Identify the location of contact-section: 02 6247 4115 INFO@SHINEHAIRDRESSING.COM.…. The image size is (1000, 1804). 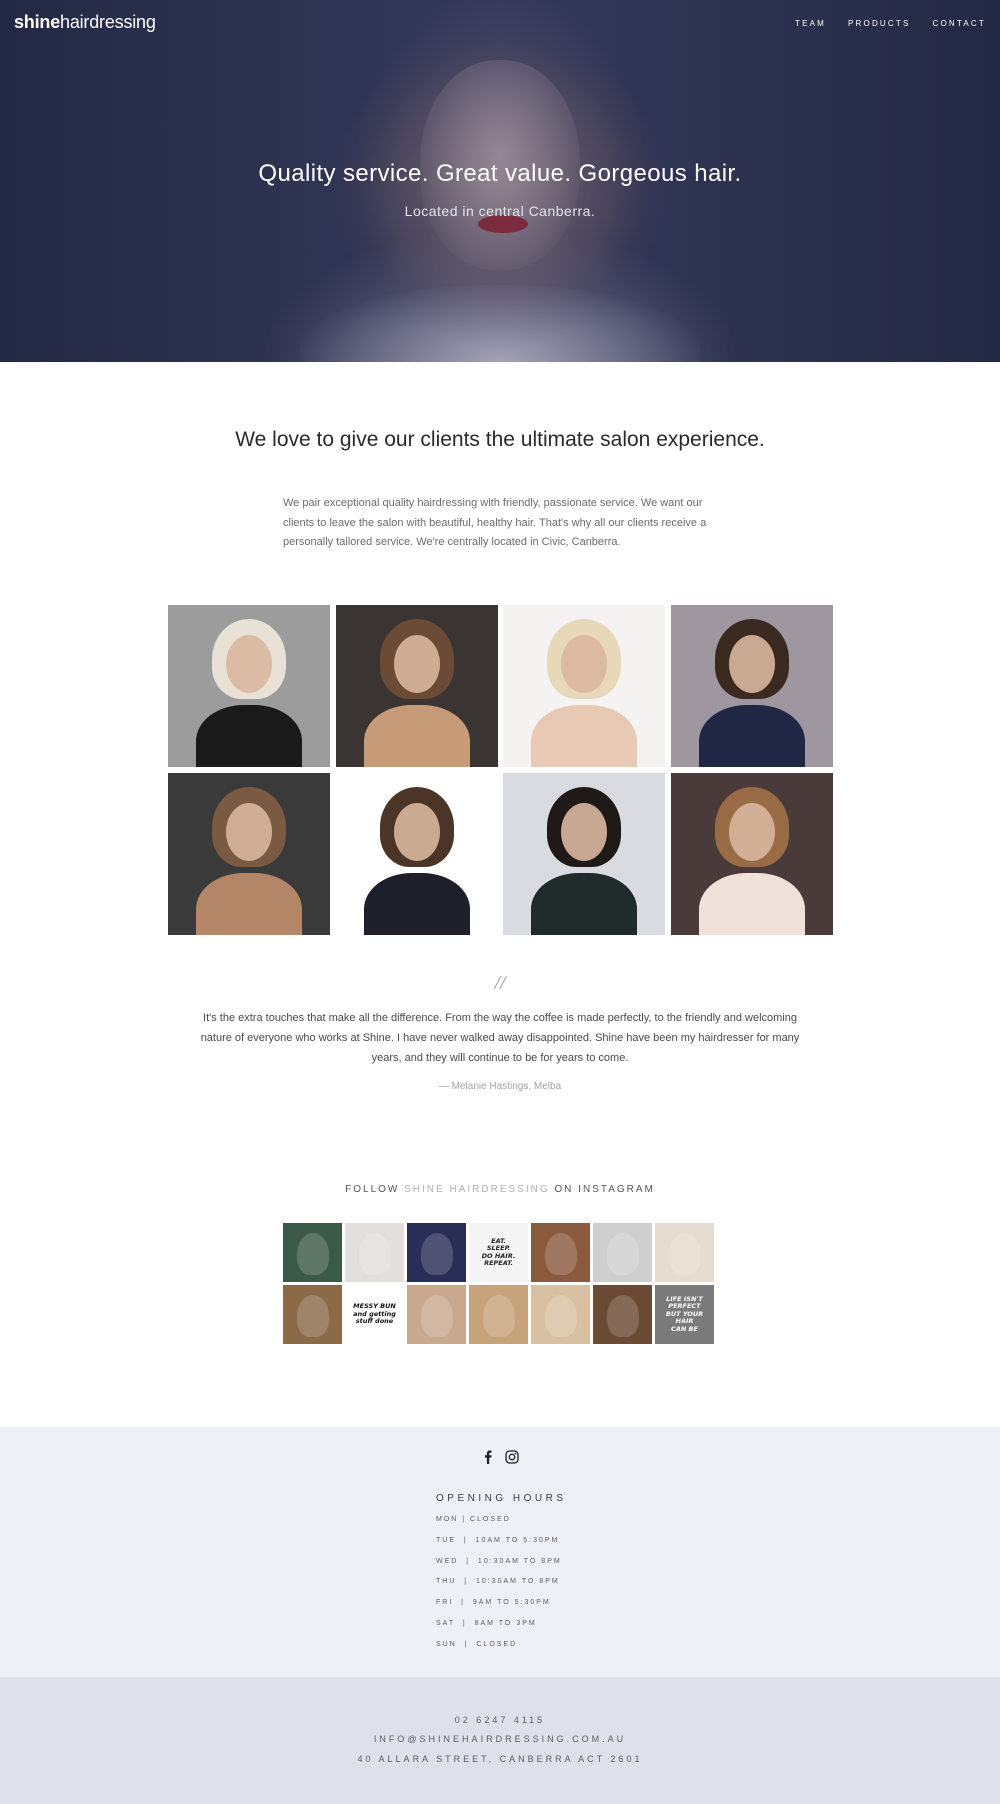
(500, 1740).